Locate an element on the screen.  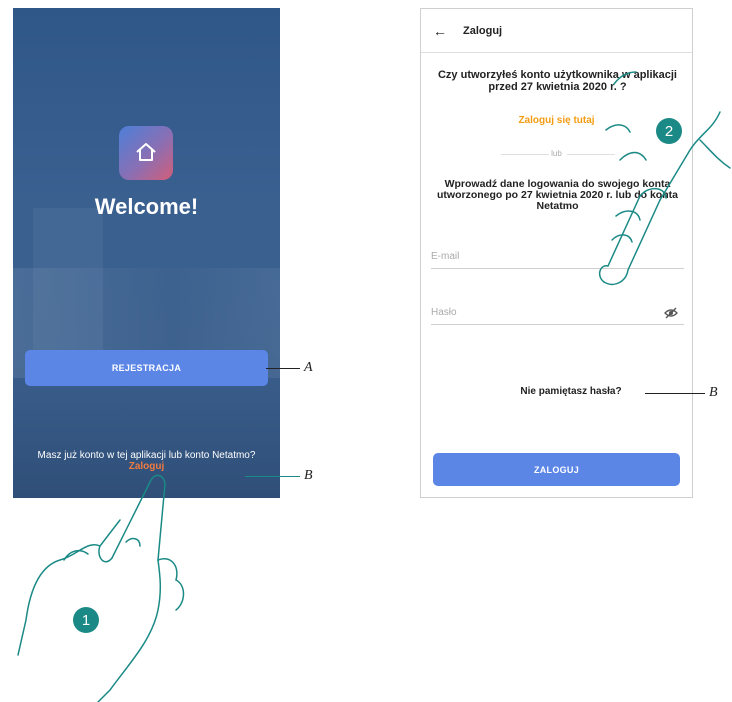
step-2-badge: 2 is located at coordinates (669, 131).